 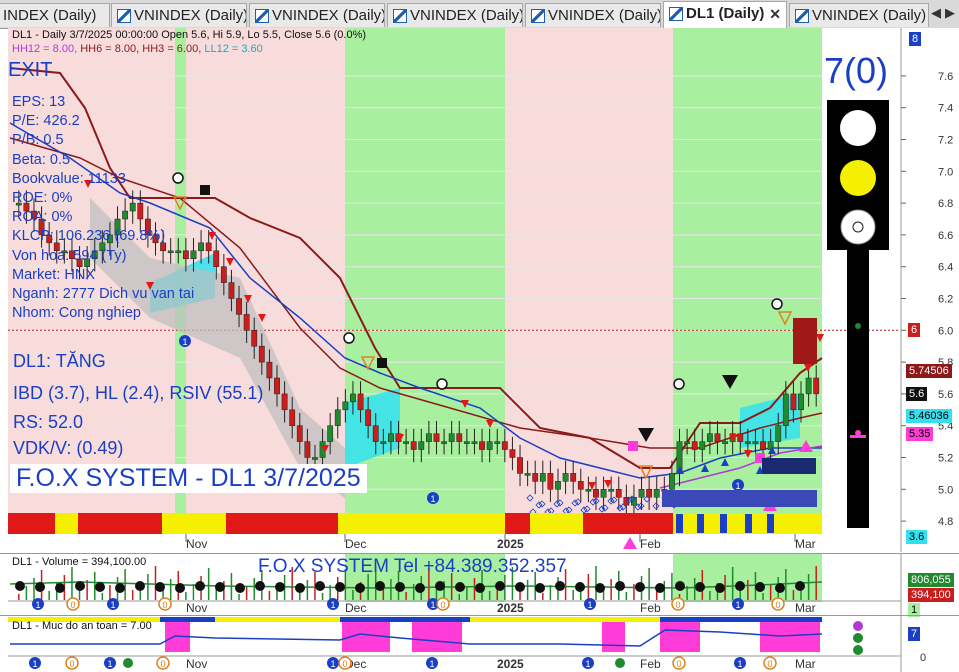 I want to click on x-tick-label: Mar, so click(x=805, y=544).